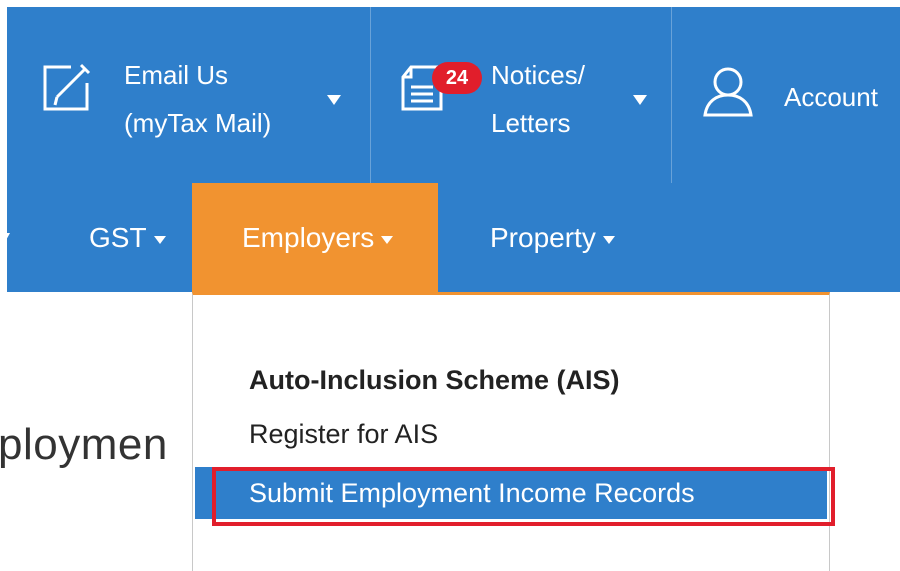  I want to click on letters-label: Letters, so click(531, 123).